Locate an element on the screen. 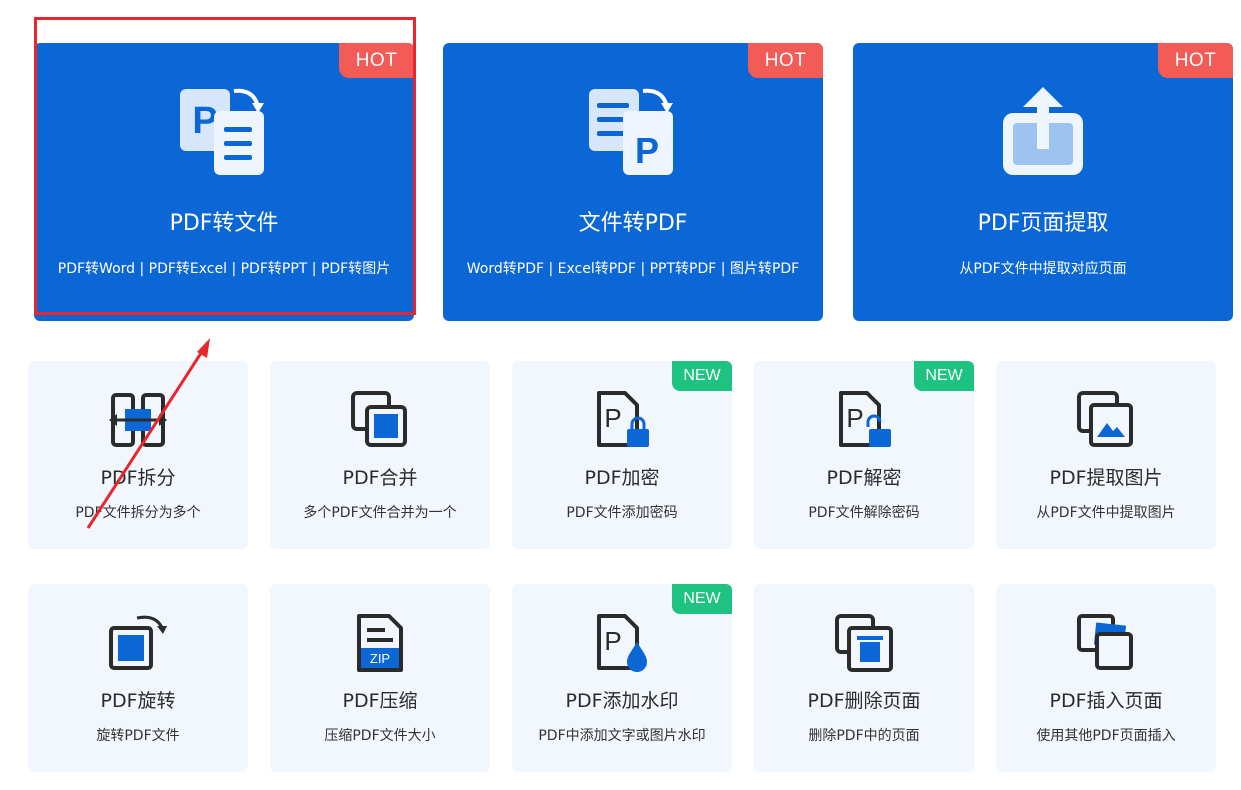 The height and width of the screenshot is (790, 1241). tool-extract-images: PDF提取图片 从PDF文件中提取图片 is located at coordinates (1106, 455).